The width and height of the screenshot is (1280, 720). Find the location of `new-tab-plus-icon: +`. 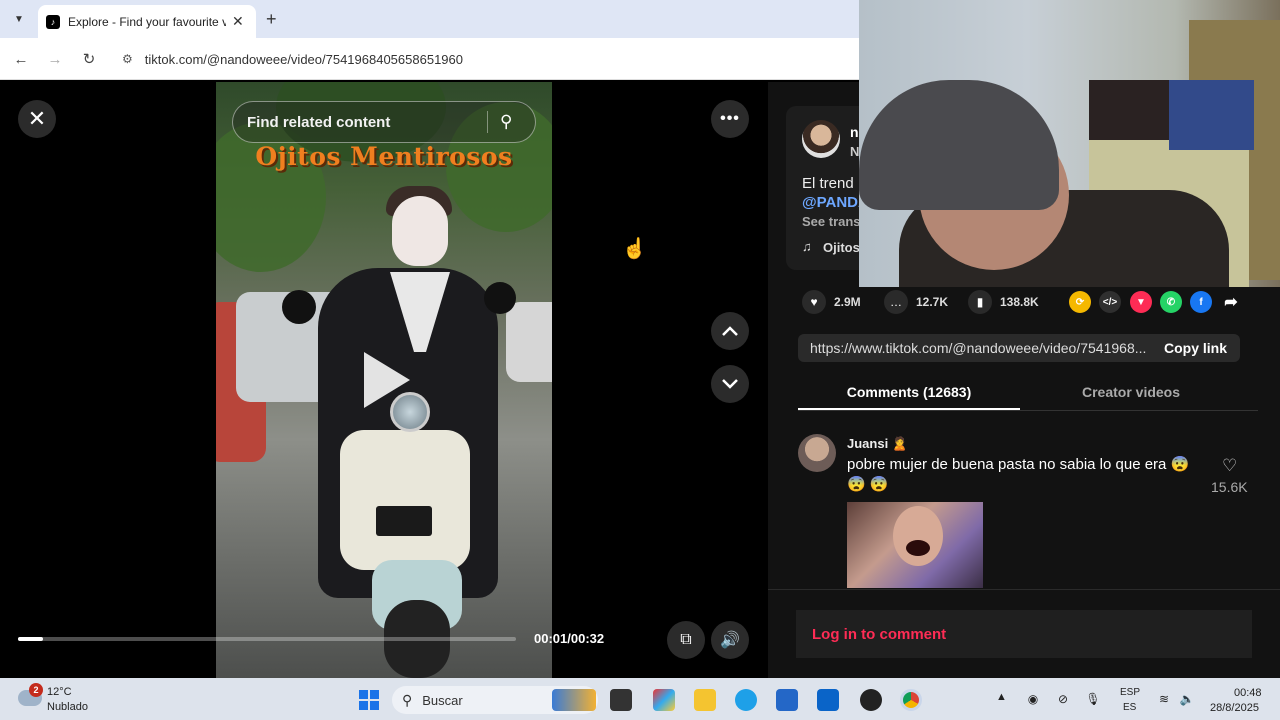

new-tab-plus-icon: + is located at coordinates (271, 19).